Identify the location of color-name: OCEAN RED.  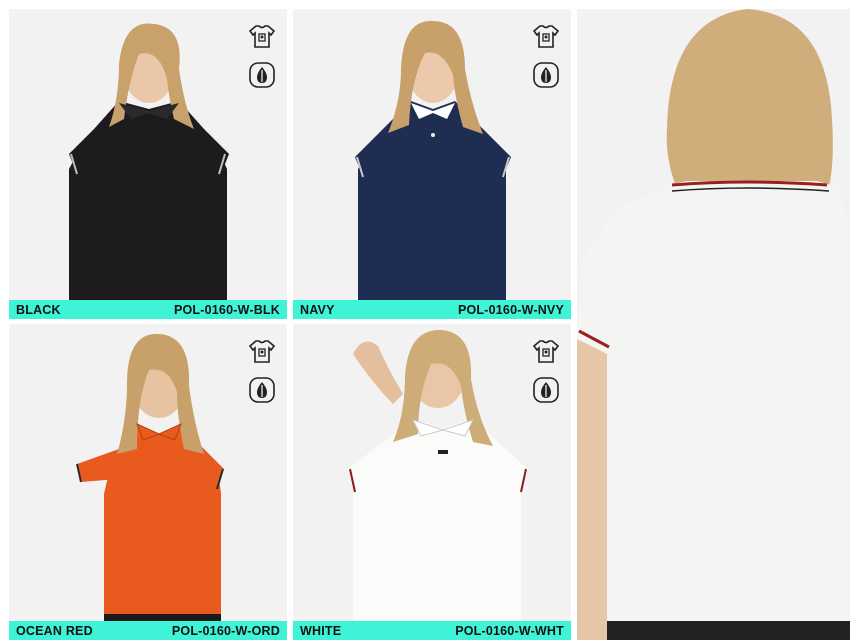
(54, 630).